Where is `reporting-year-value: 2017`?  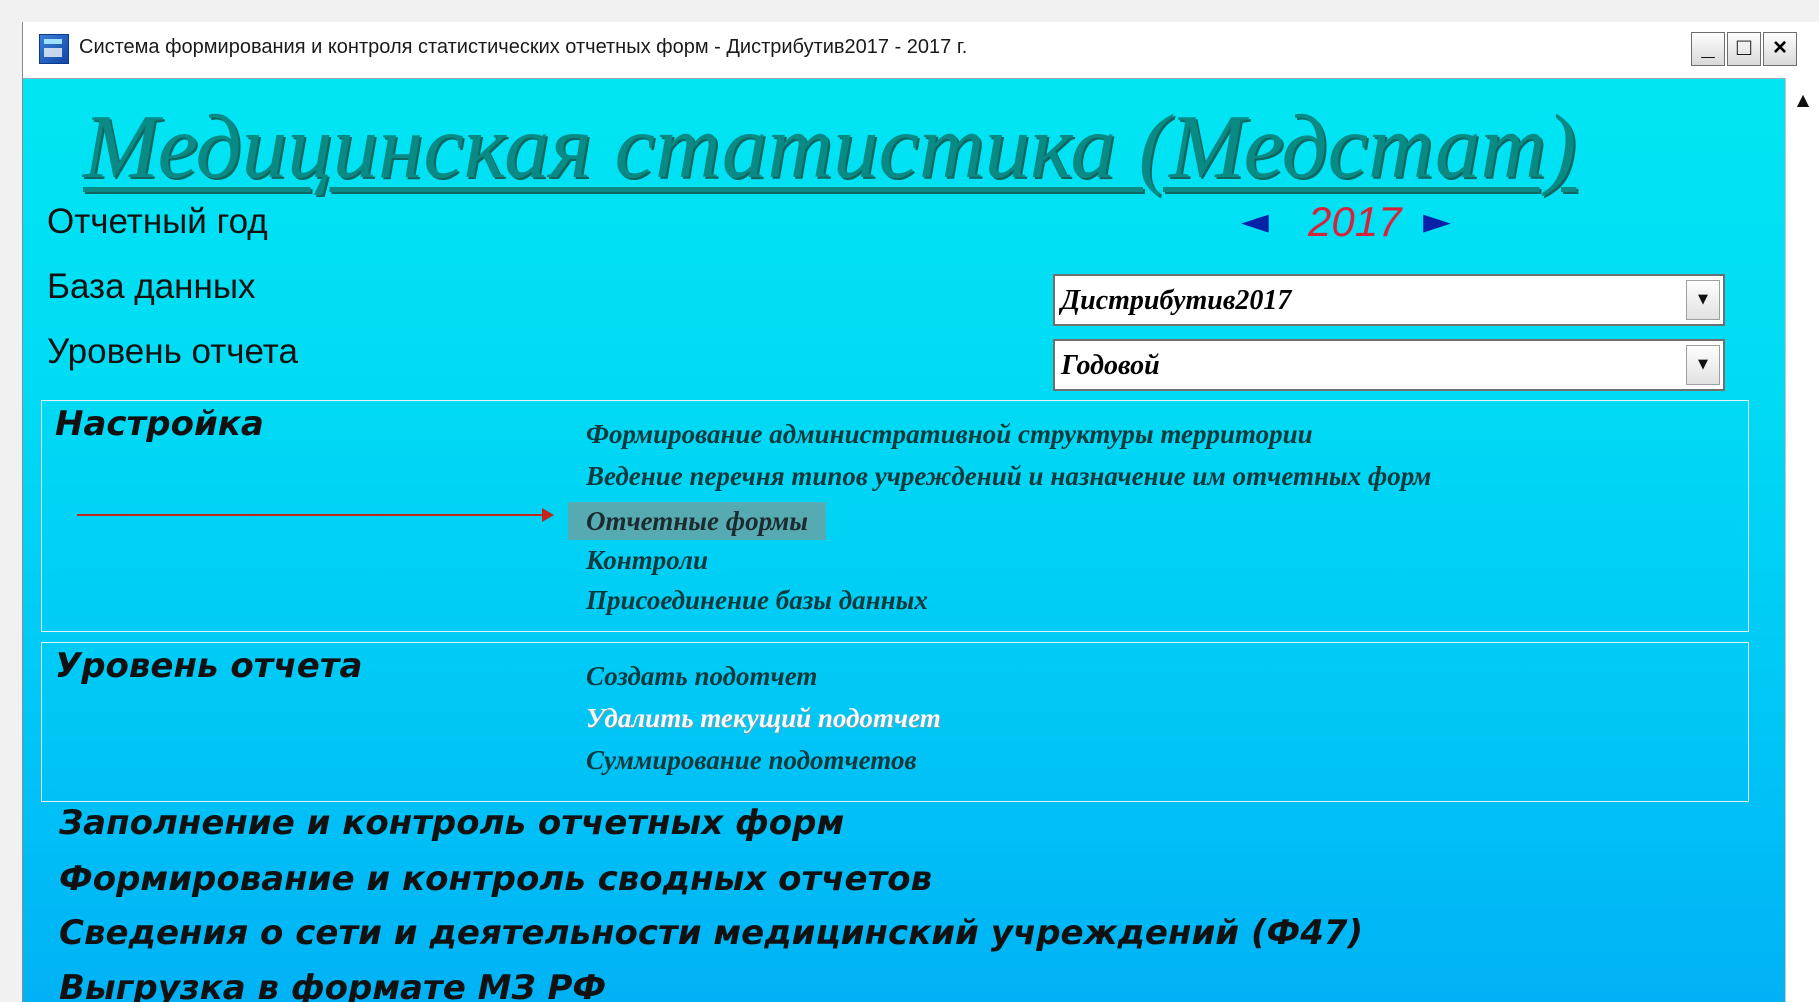 reporting-year-value: 2017 is located at coordinates (1355, 221).